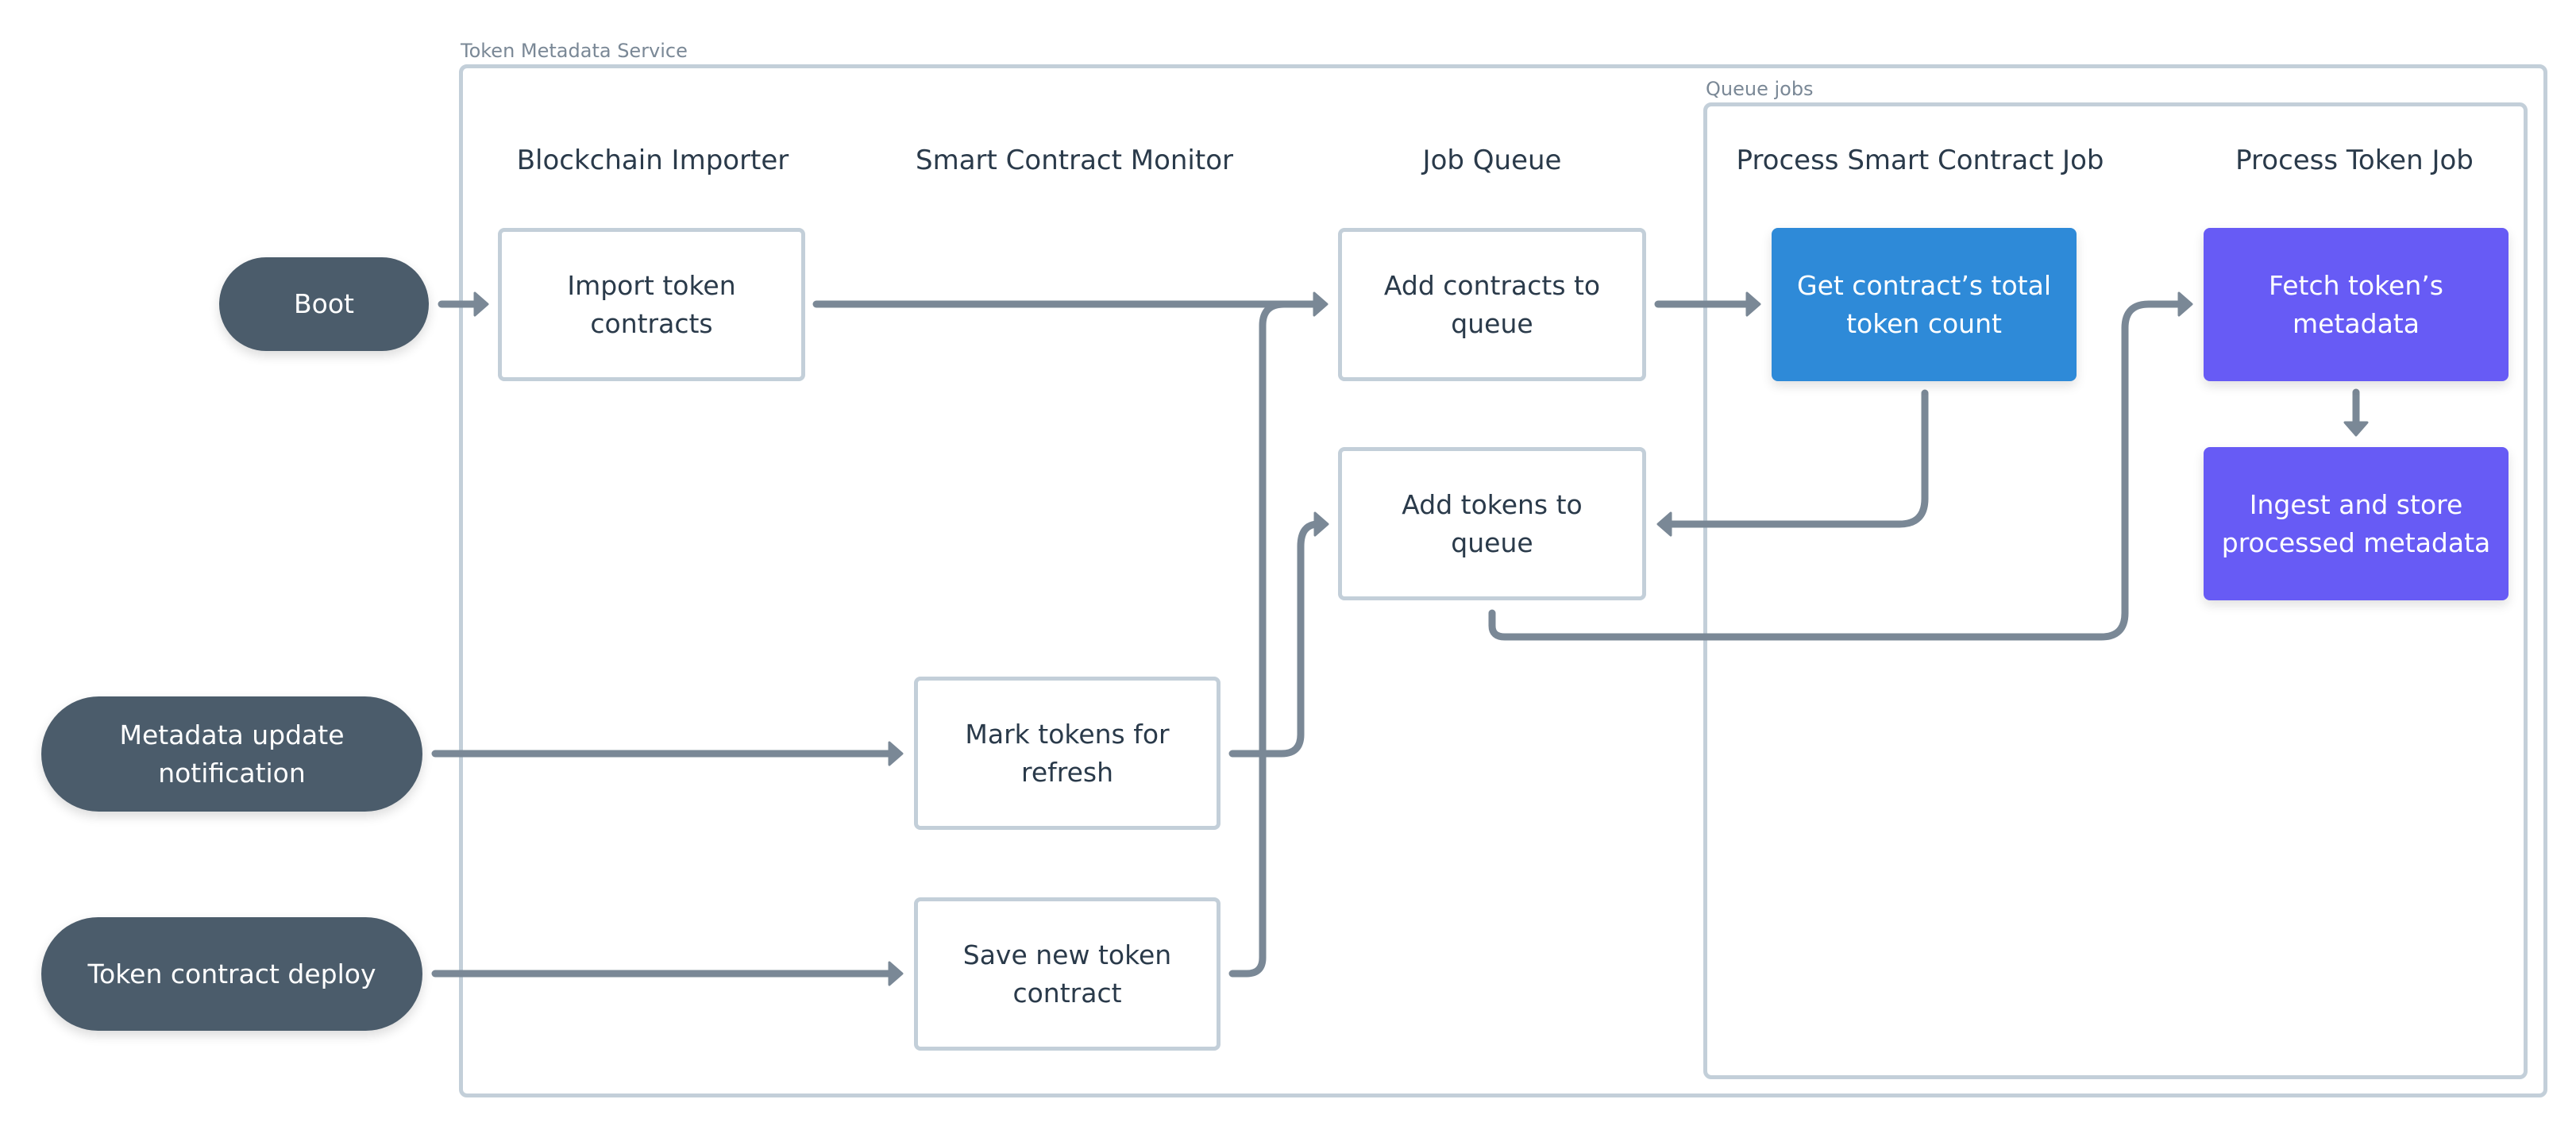  Describe the element at coordinates (1067, 993) in the screenshot. I see `step-save-line2: contract` at that location.